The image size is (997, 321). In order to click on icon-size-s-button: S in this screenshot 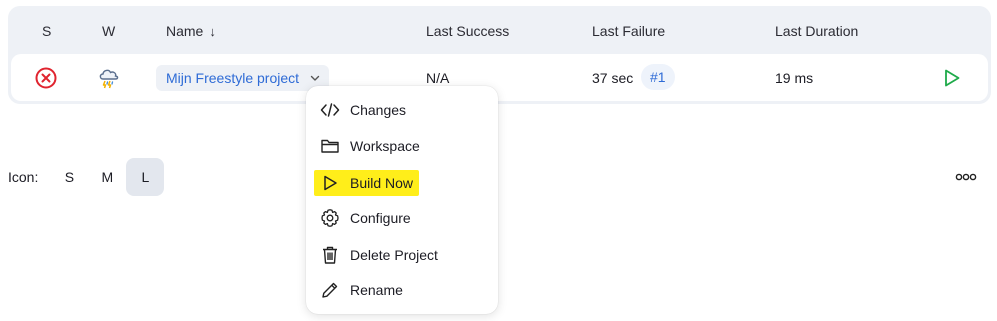, I will do `click(69, 177)`.